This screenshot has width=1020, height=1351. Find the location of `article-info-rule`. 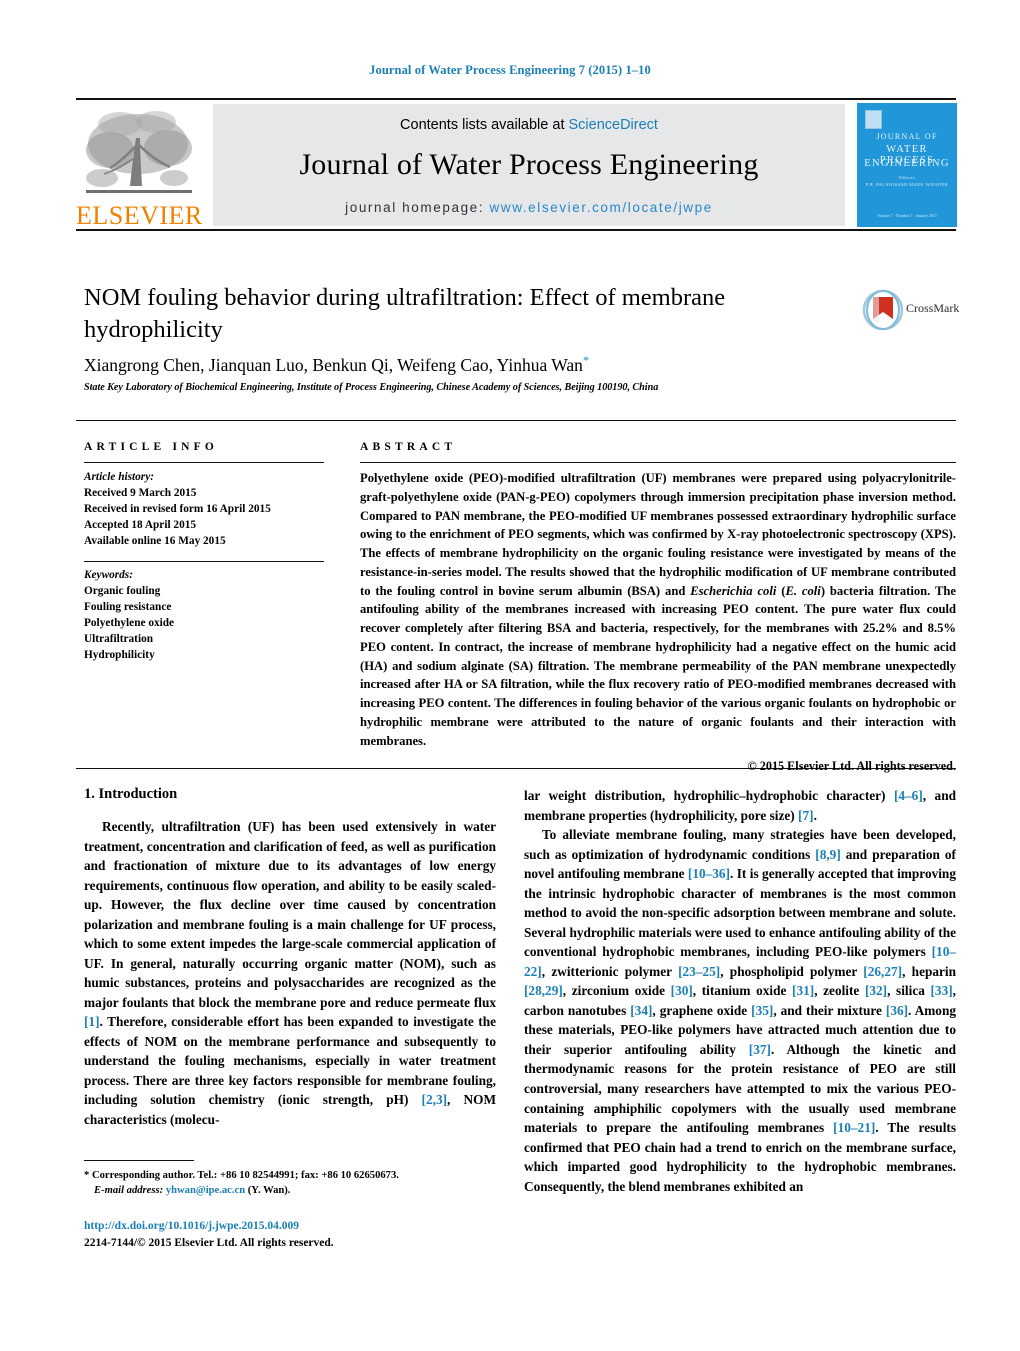

article-info-rule is located at coordinates (204, 462).